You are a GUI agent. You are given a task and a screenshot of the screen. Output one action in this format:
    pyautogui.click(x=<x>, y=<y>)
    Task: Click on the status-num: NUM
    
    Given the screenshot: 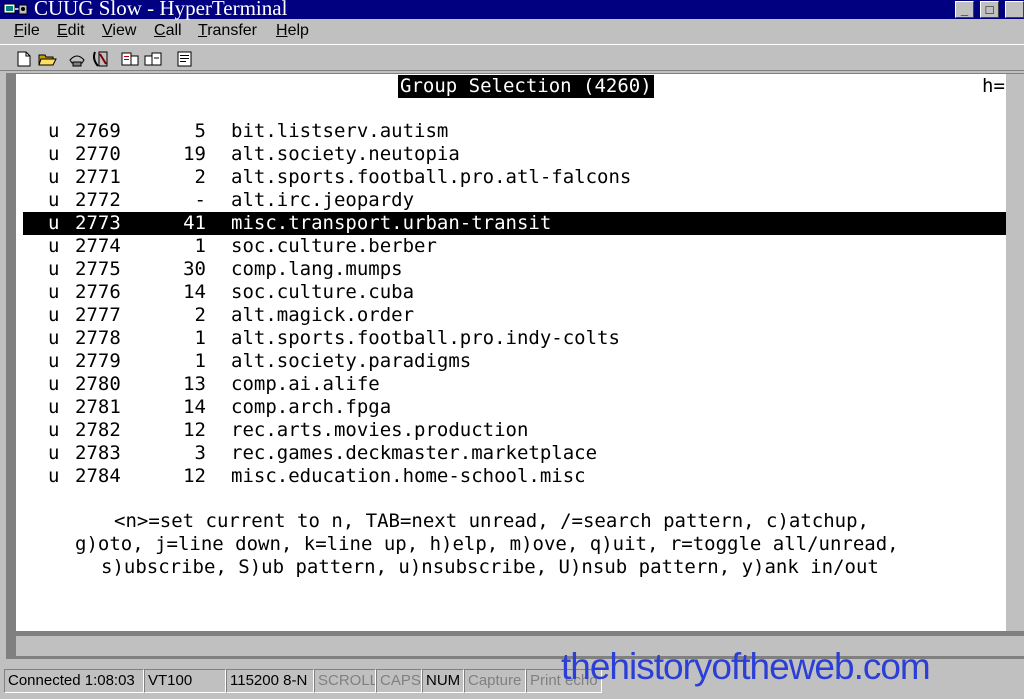 What is the action you would take?
    pyautogui.click(x=443, y=681)
    